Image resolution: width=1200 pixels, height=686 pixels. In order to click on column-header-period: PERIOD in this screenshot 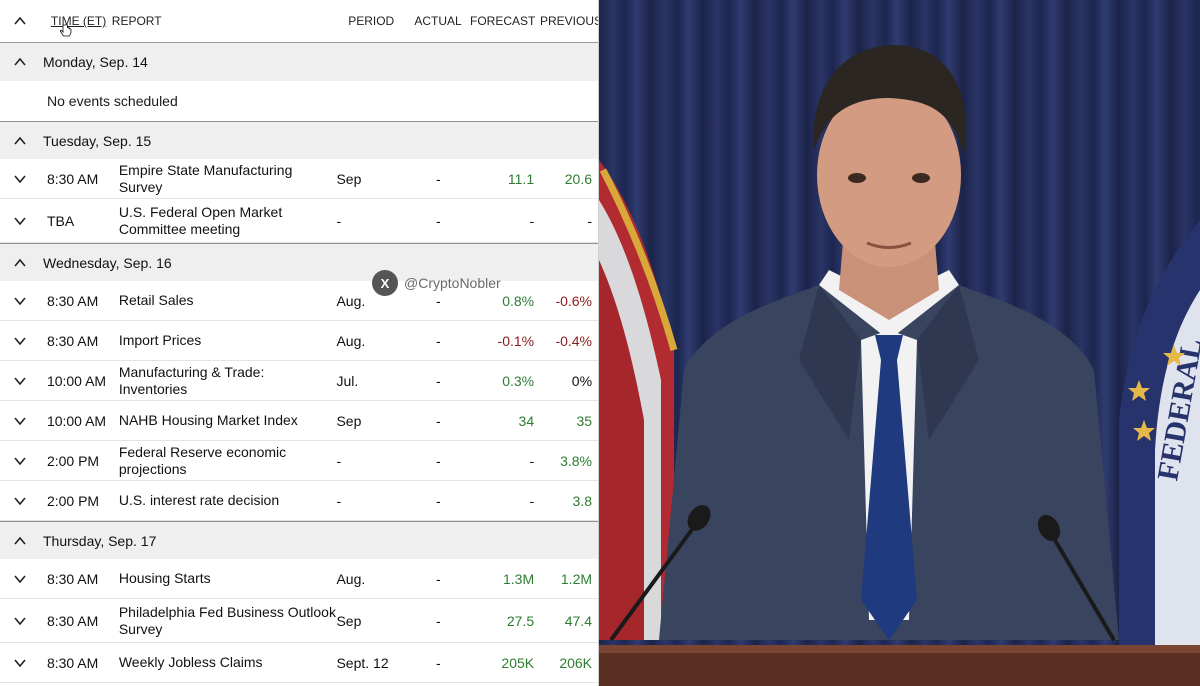, I will do `click(371, 21)`.